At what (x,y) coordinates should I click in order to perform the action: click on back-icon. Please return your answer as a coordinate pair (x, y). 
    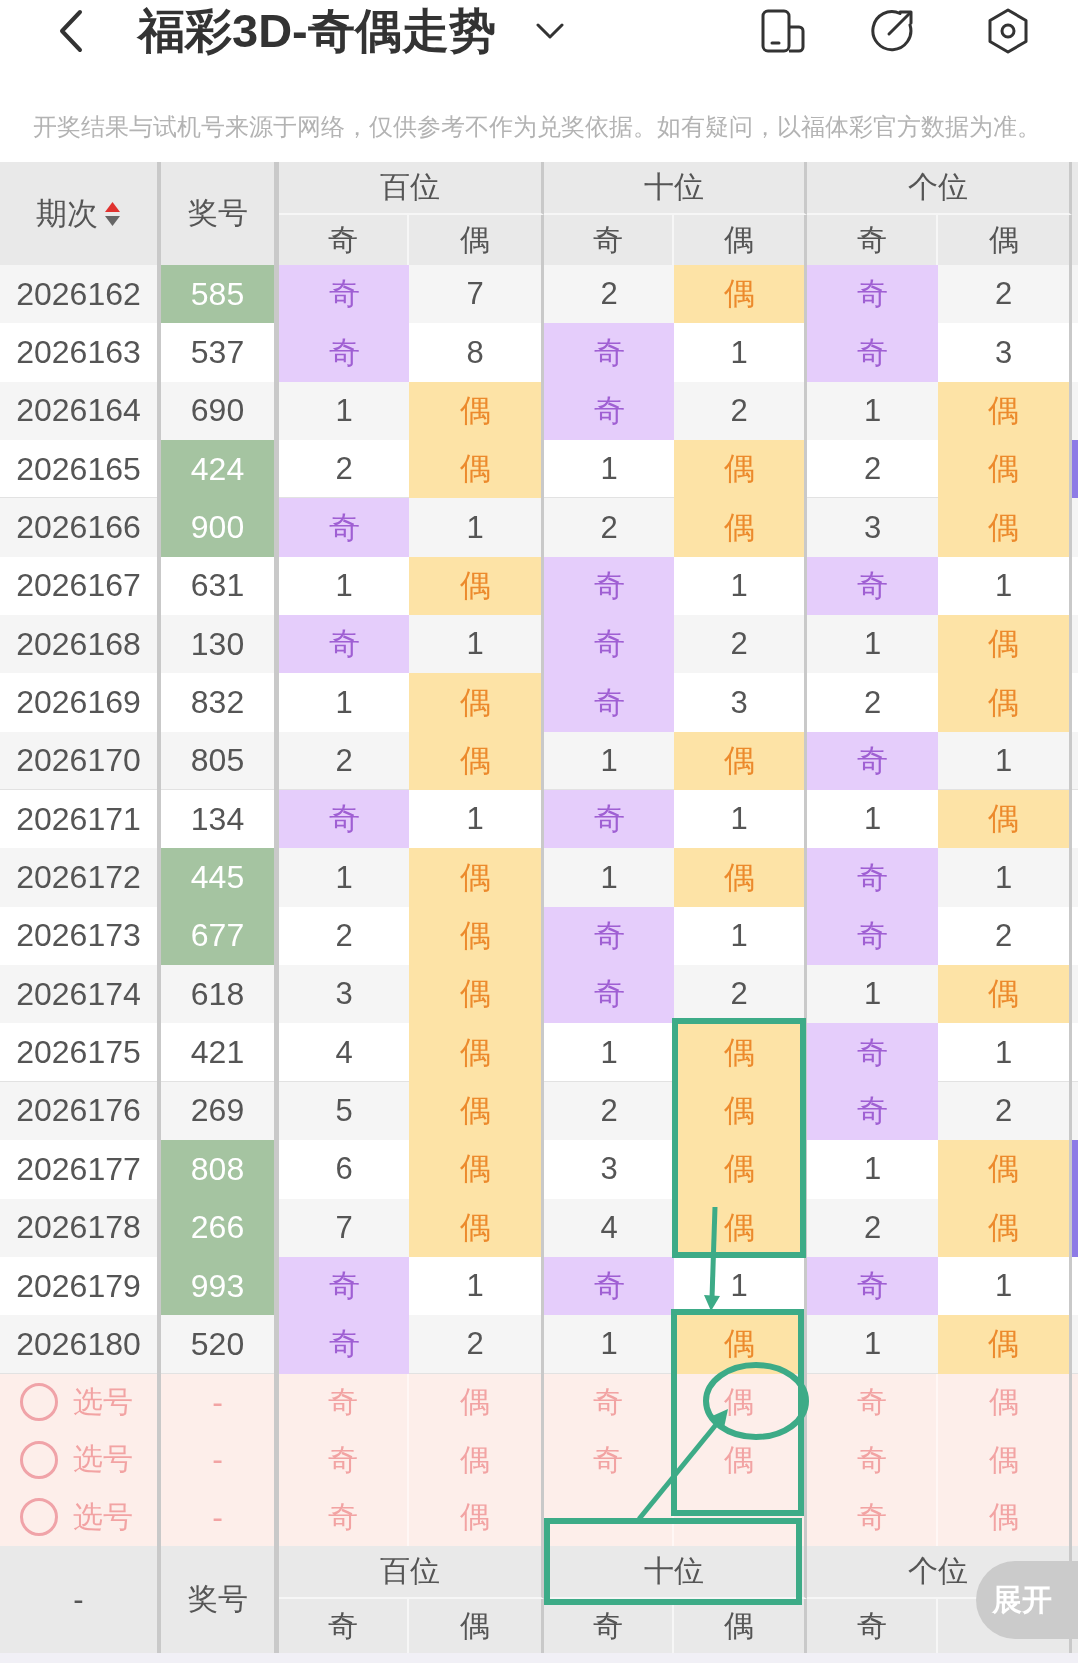
    Looking at the image, I should click on (71, 31).